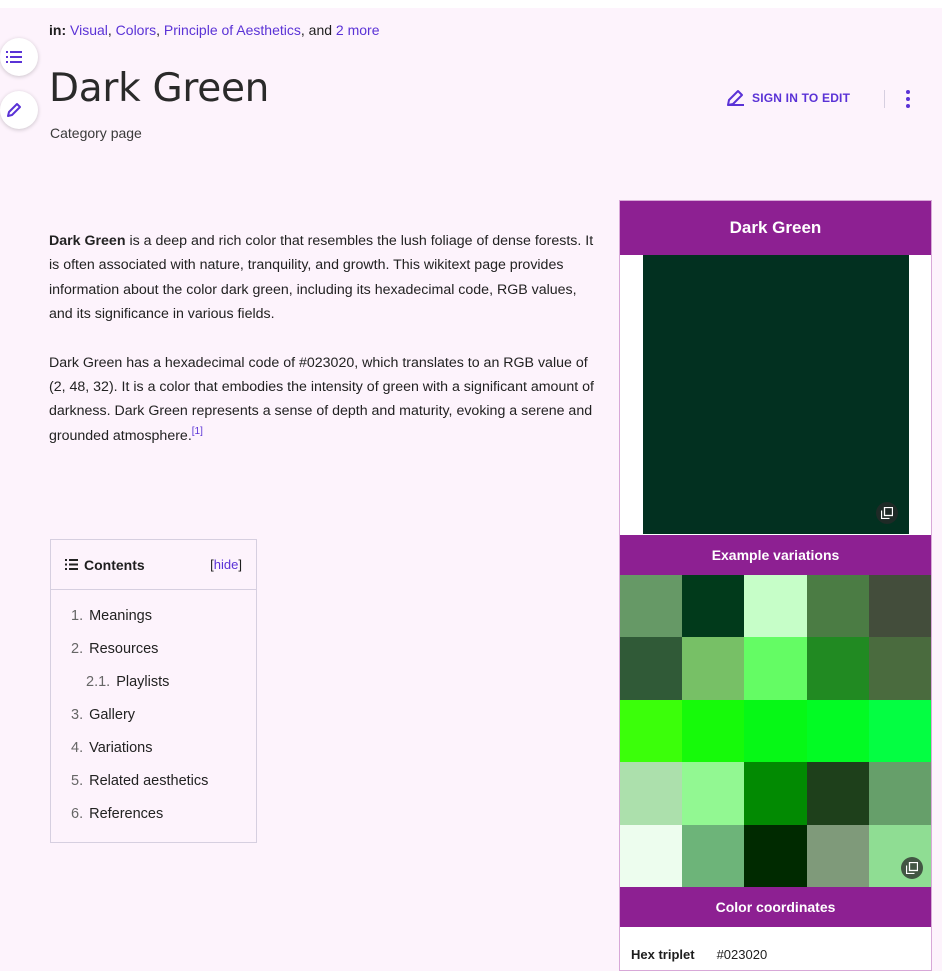 Image resolution: width=942 pixels, height=971 pixels. I want to click on toc-item-label: Gallery, so click(112, 715).